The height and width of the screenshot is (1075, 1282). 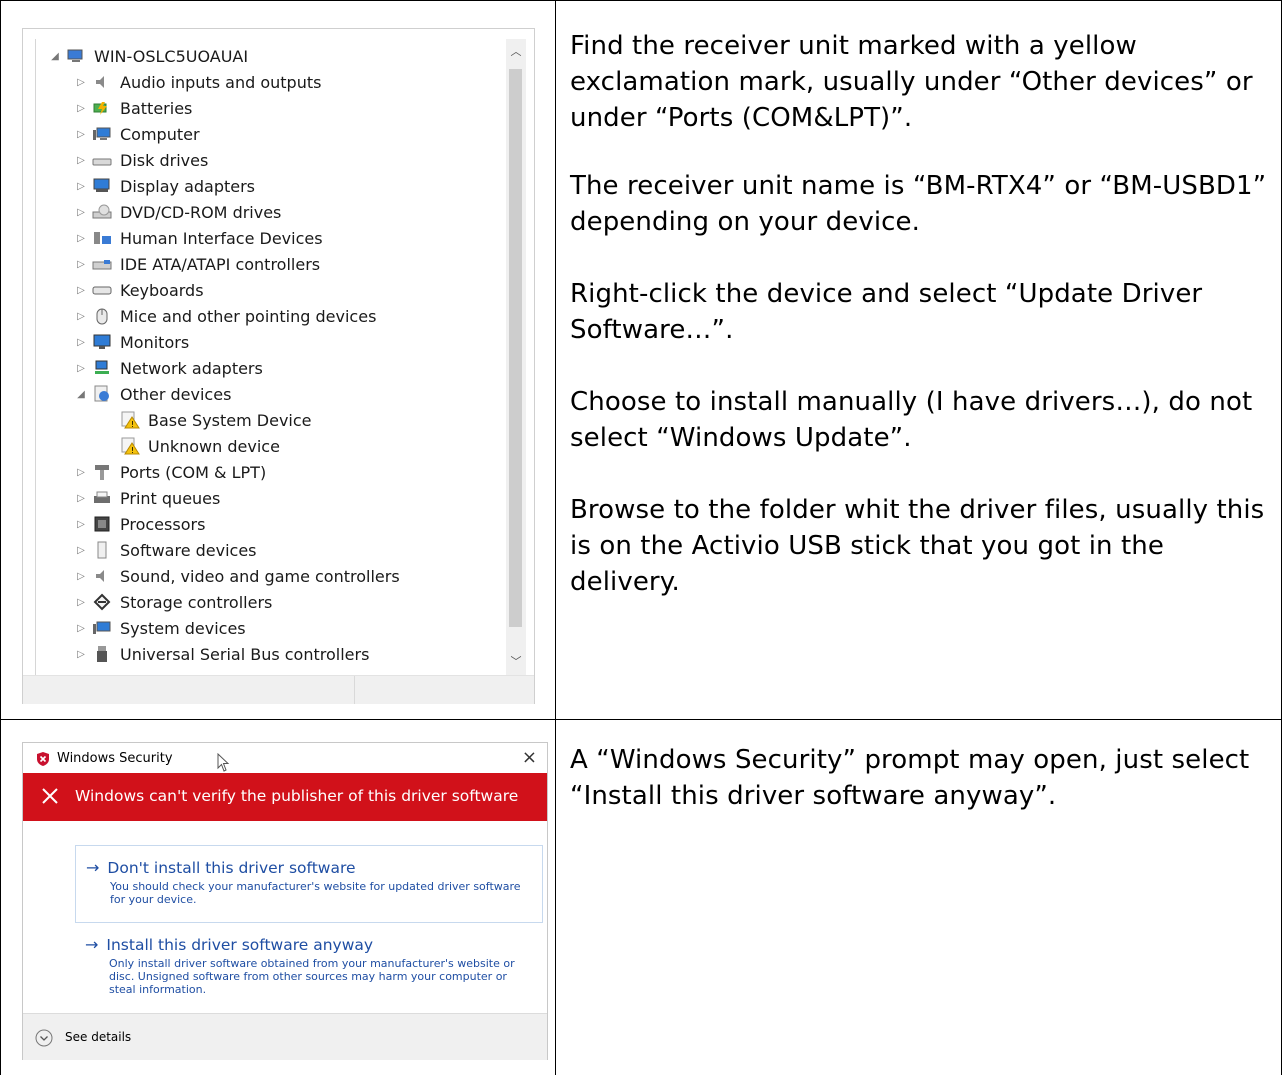 What do you see at coordinates (176, 394) in the screenshot?
I see `tree-item-label: Other devices` at bounding box center [176, 394].